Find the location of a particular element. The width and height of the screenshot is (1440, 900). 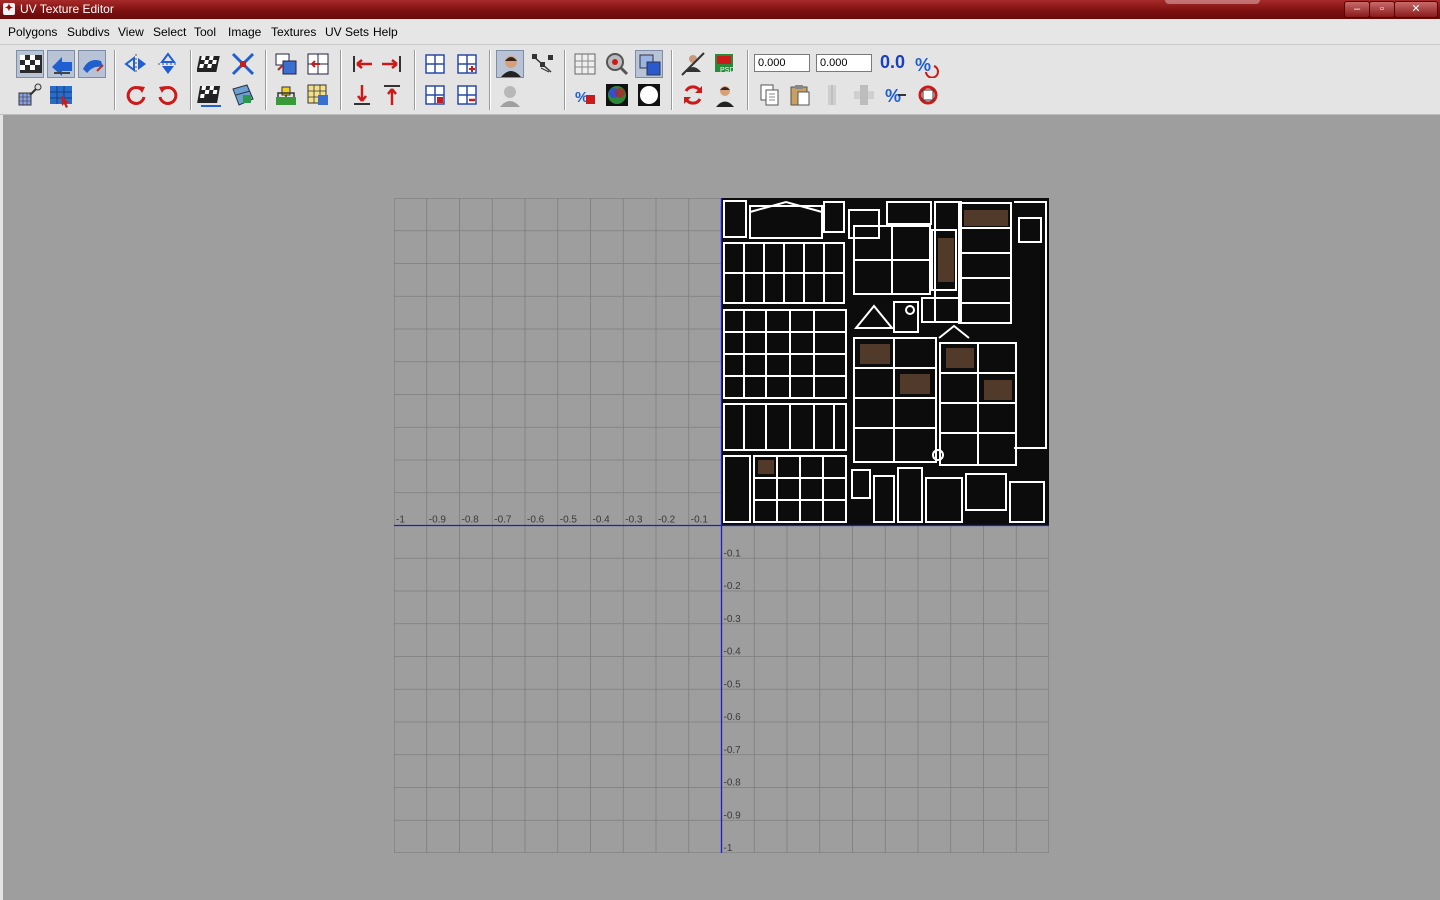

minimize-button: – is located at coordinates (1357, 9).